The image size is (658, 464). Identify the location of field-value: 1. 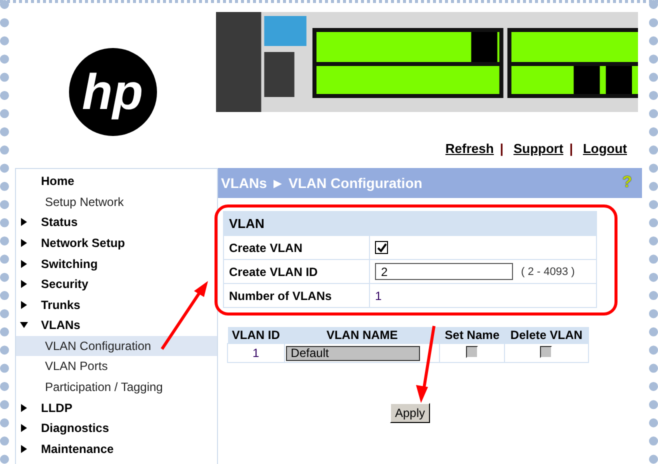
(378, 295).